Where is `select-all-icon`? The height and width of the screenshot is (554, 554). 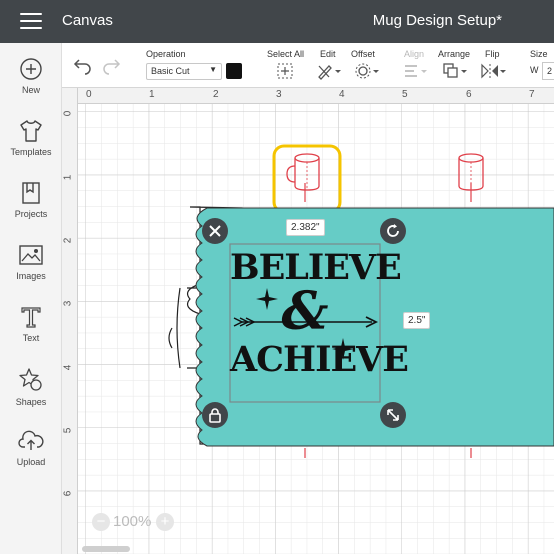
select-all-icon is located at coordinates (285, 71).